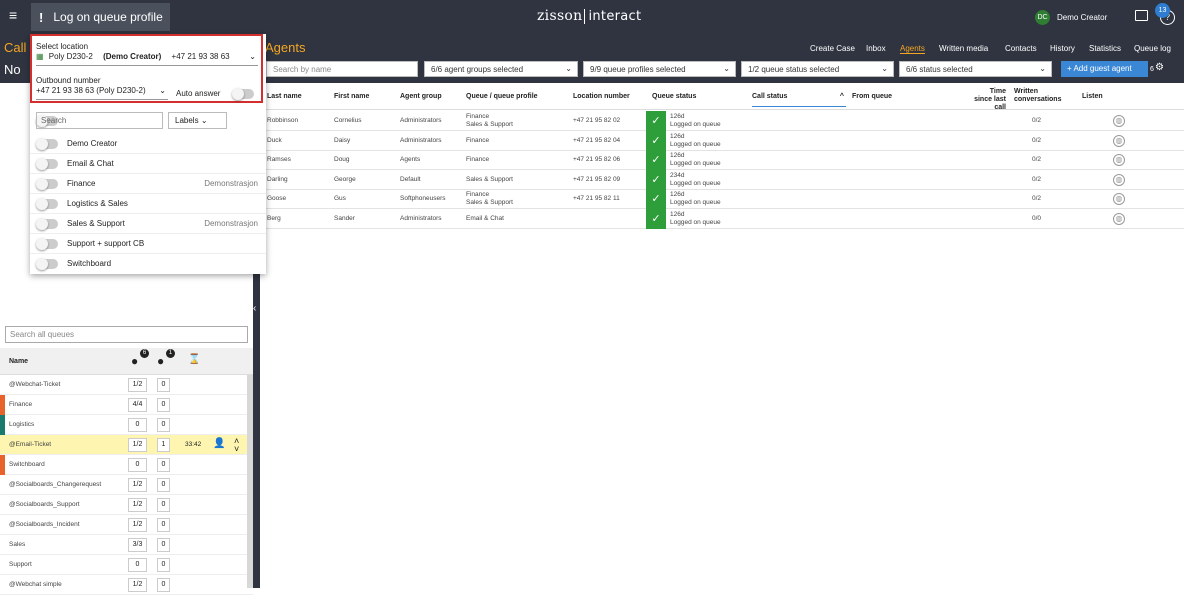  I want to click on queue-name: Switchboard, so click(27, 464).